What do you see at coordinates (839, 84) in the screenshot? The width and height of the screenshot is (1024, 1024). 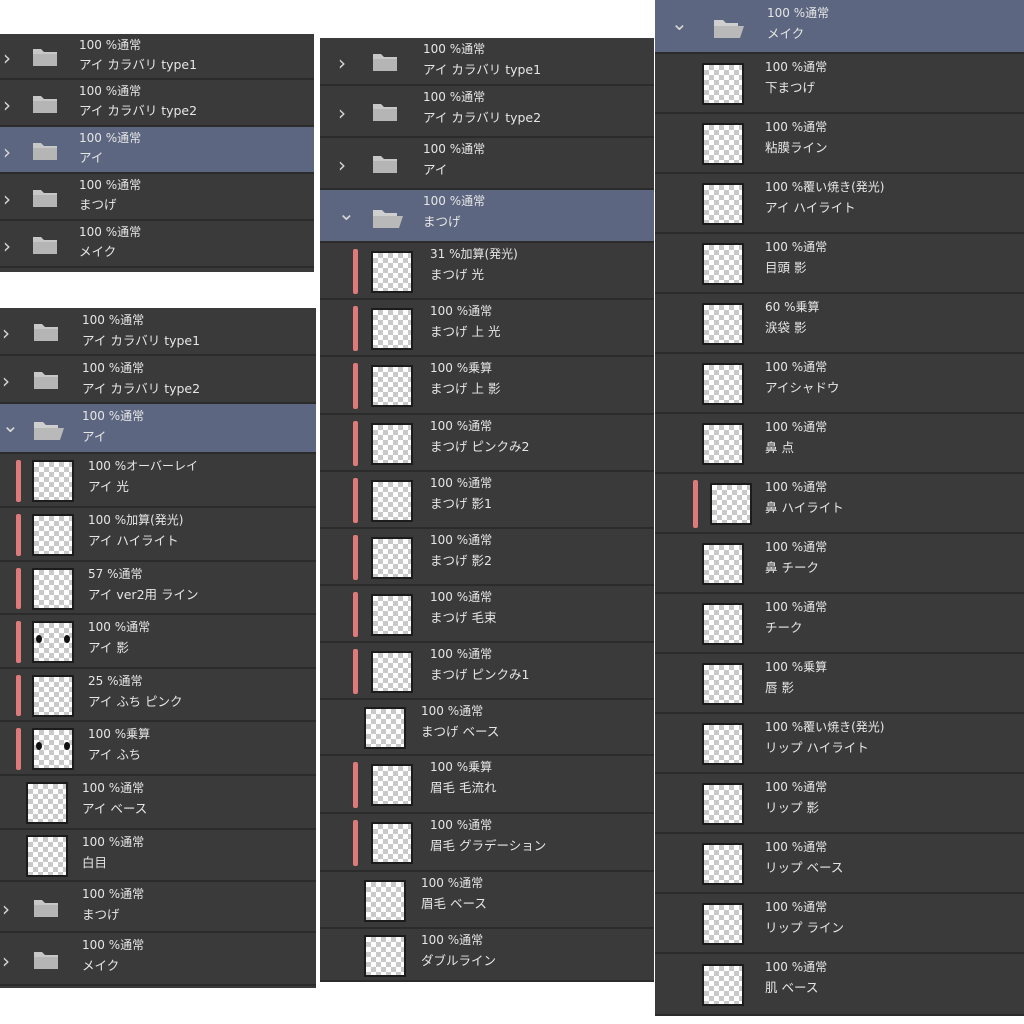 I see `layer-row: 100 %通常 下まつげ` at bounding box center [839, 84].